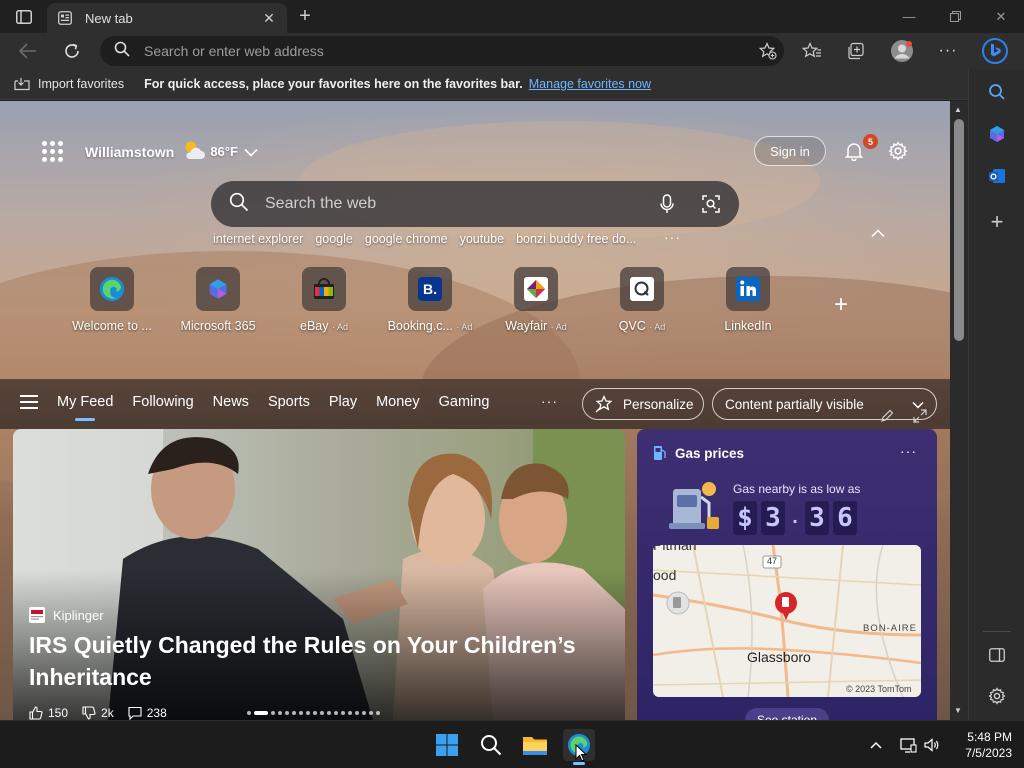 Image resolution: width=1024 pixels, height=768 pixels. What do you see at coordinates (908, 451) in the screenshot?
I see `gas-card-more-icon: ···` at bounding box center [908, 451].